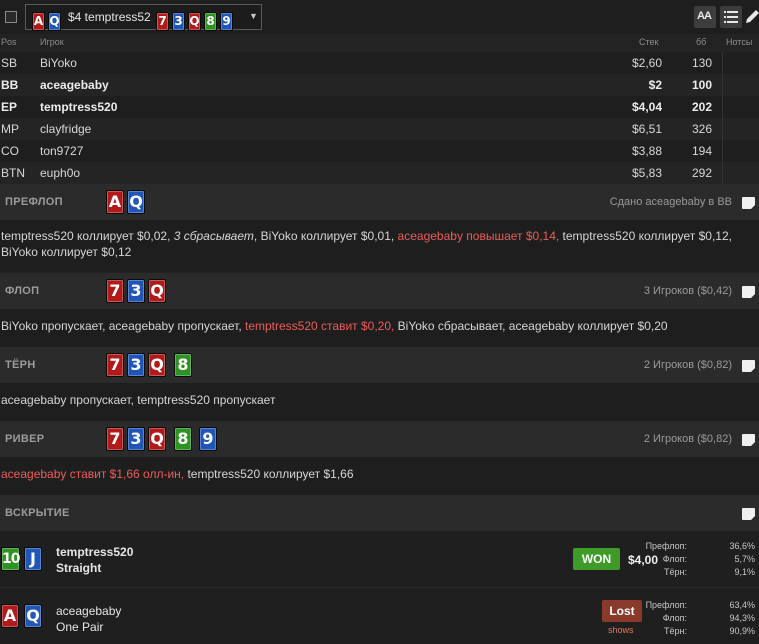 This screenshot has height=644, width=759. I want to click on column-header-pos: Pos, so click(9, 42).